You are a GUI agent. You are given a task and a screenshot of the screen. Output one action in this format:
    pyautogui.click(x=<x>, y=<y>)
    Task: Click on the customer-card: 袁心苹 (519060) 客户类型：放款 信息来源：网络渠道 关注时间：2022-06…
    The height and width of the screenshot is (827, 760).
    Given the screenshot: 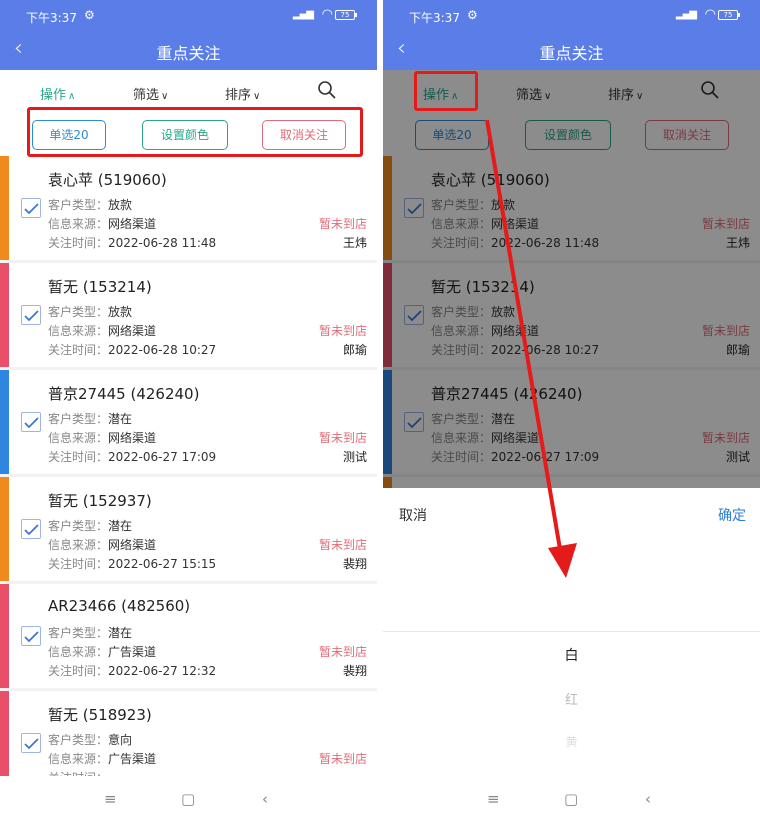 What is the action you would take?
    pyautogui.click(x=188, y=208)
    